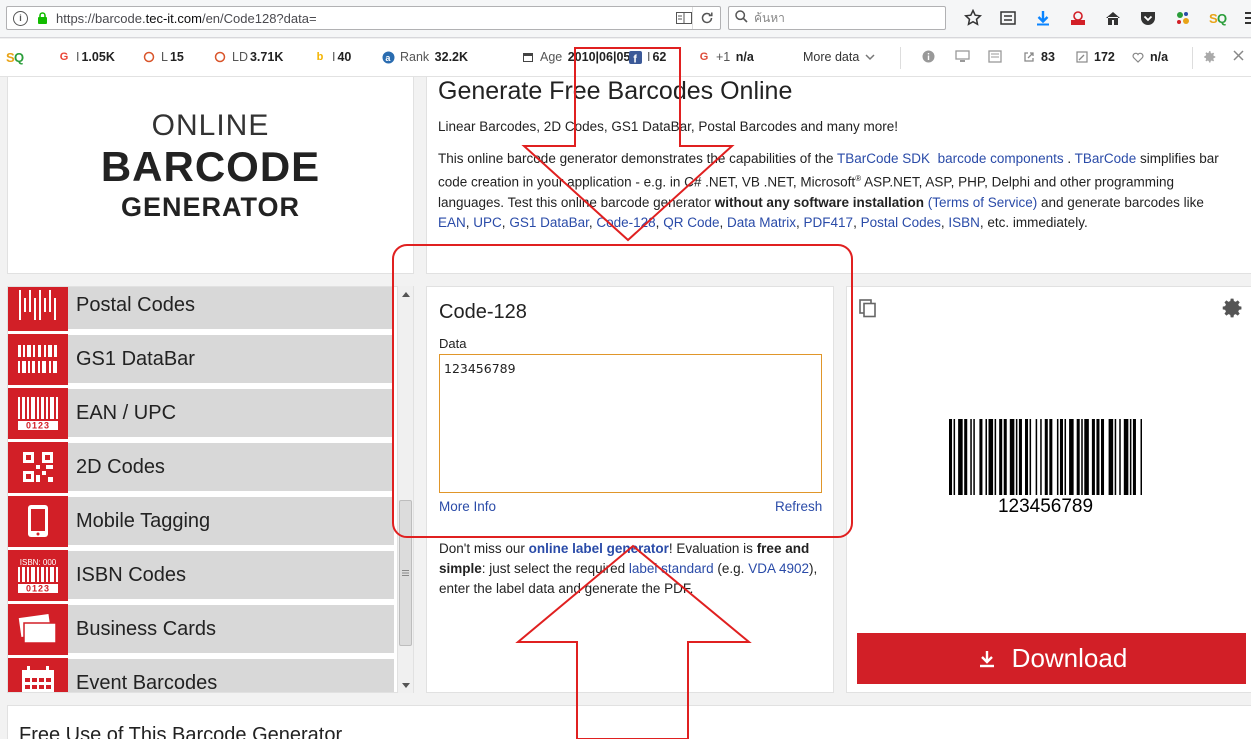  I want to click on seo-rank: a Rank 32.2K, so click(424, 57).